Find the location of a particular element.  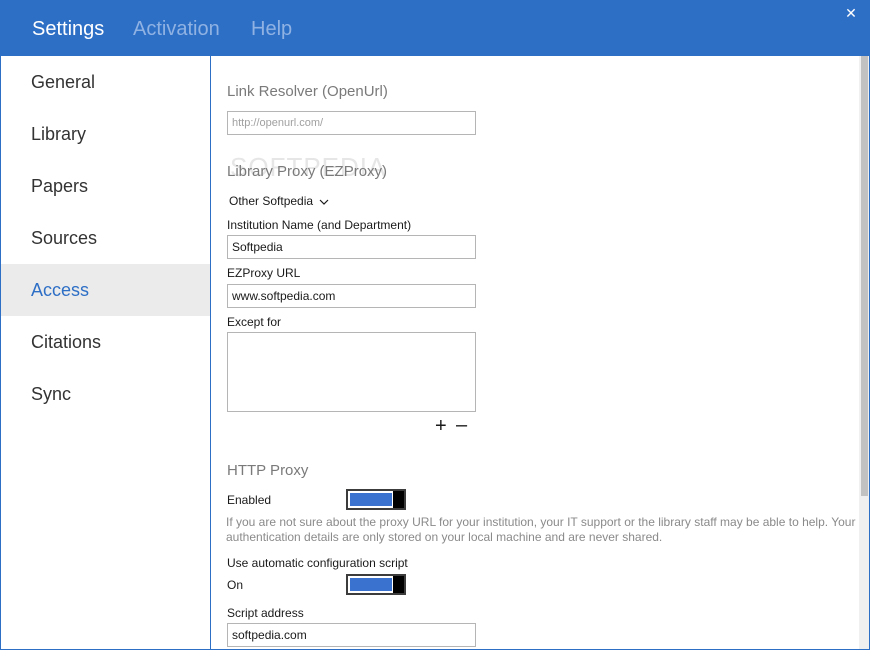

sidebar-item-general: General is located at coordinates (105, 82).